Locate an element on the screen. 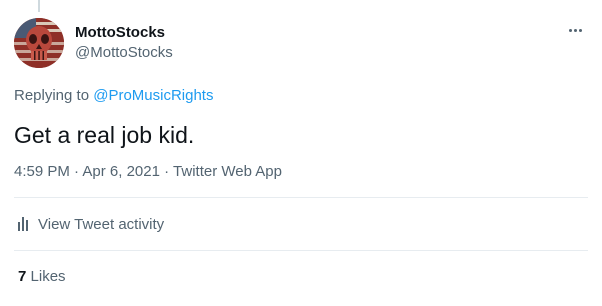 This screenshot has height=306, width=602. replying-to-line: Replying to @ProMusicRights is located at coordinates (113, 96).